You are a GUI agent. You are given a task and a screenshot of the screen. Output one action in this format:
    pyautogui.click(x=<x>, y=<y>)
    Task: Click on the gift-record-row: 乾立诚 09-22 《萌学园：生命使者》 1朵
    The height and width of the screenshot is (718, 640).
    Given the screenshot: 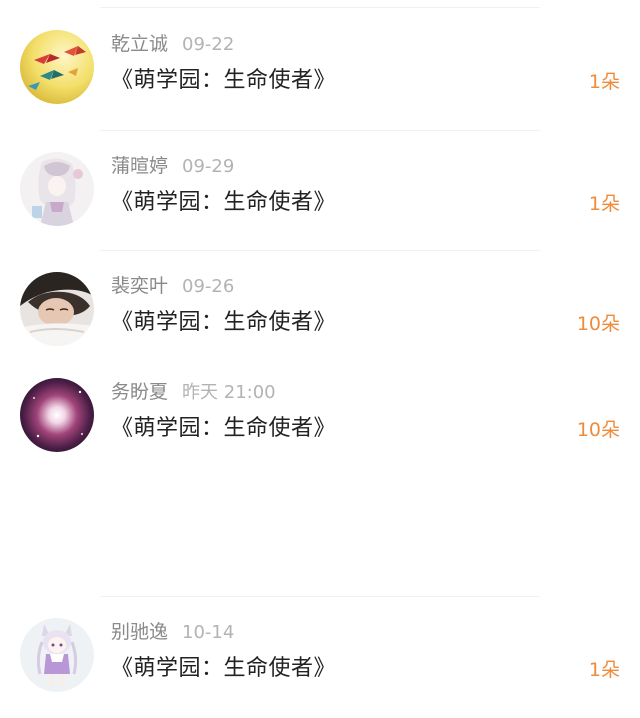 What is the action you would take?
    pyautogui.click(x=320, y=80)
    